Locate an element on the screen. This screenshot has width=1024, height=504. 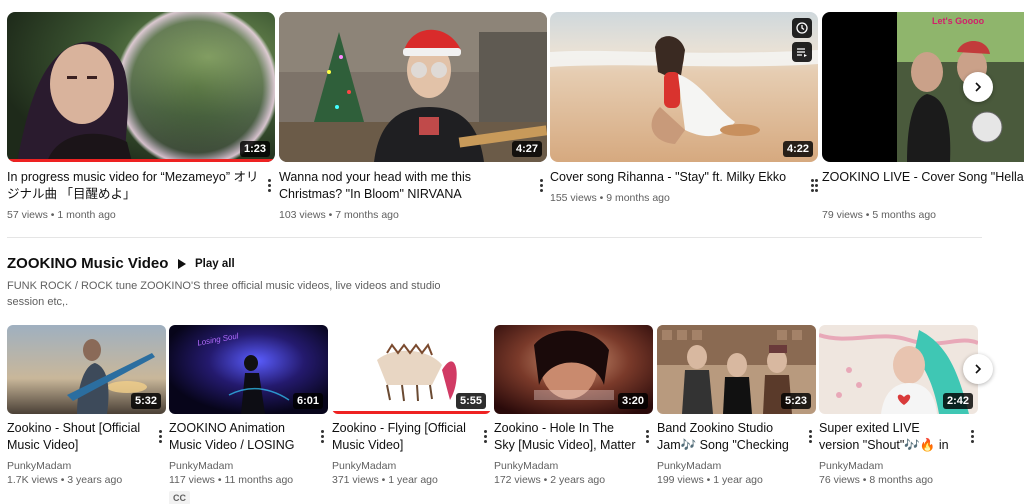
duration-badge: 4:27 is located at coordinates (526, 149).